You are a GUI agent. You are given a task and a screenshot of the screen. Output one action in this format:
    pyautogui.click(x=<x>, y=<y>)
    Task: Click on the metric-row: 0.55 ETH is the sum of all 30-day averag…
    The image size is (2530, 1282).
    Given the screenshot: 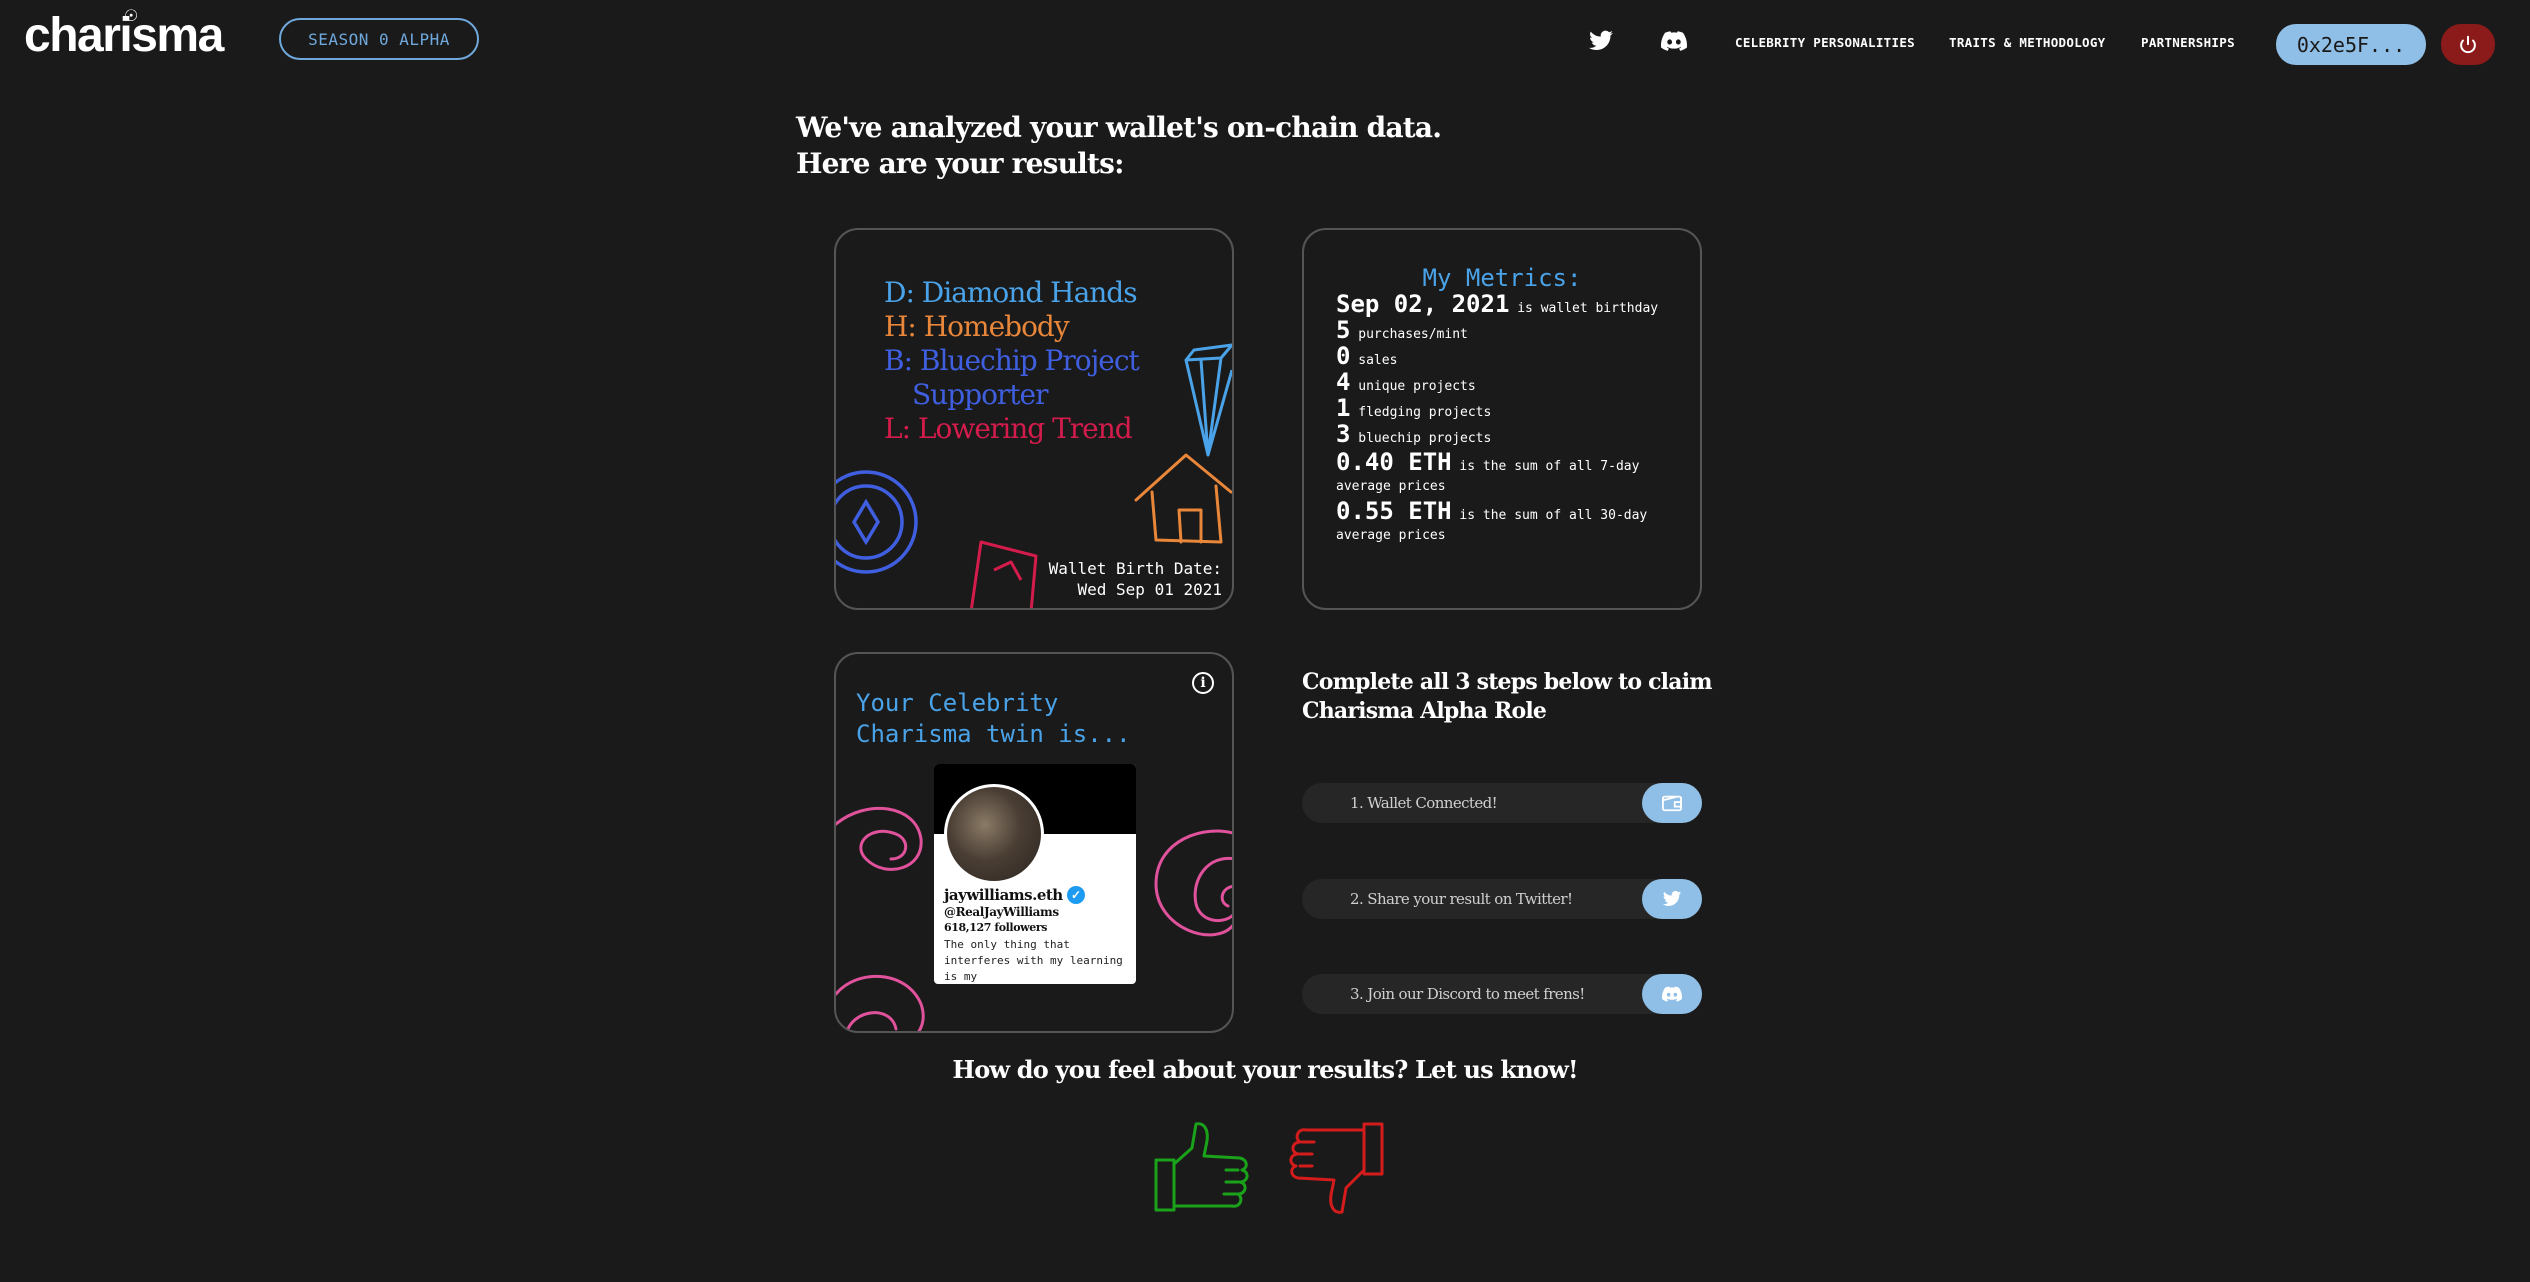 What is the action you would take?
    pyautogui.click(x=1511, y=522)
    